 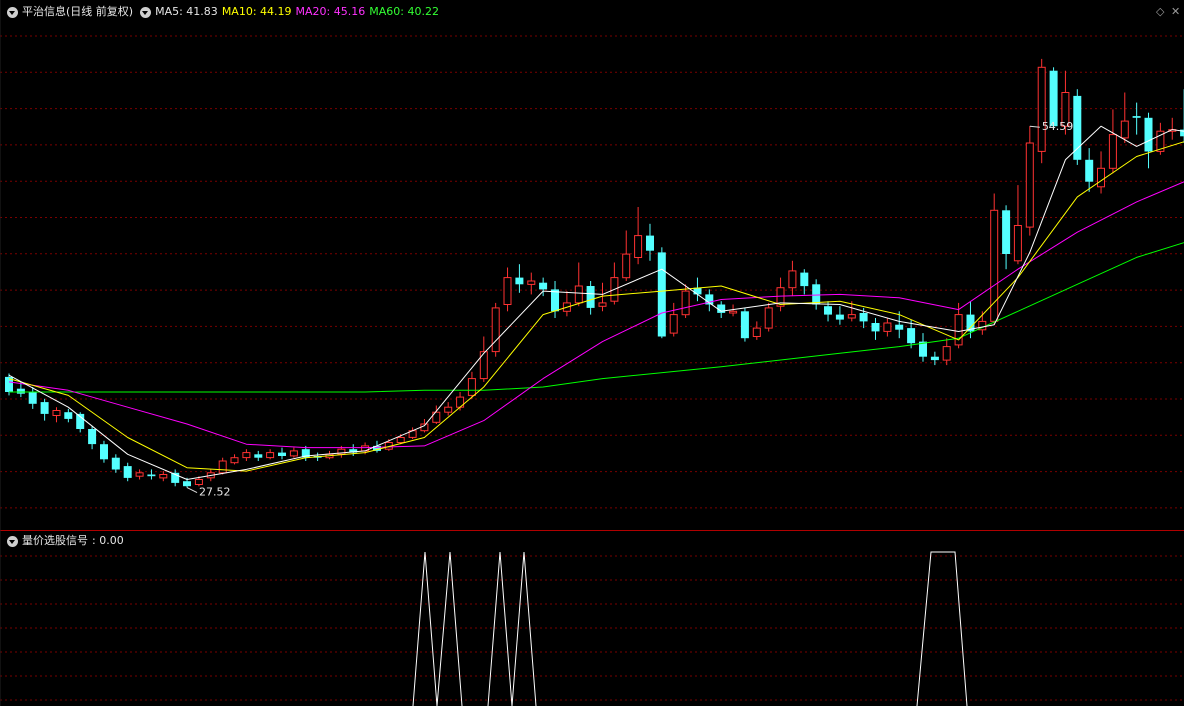 I want to click on close-icon: ✕, so click(x=1175, y=12).